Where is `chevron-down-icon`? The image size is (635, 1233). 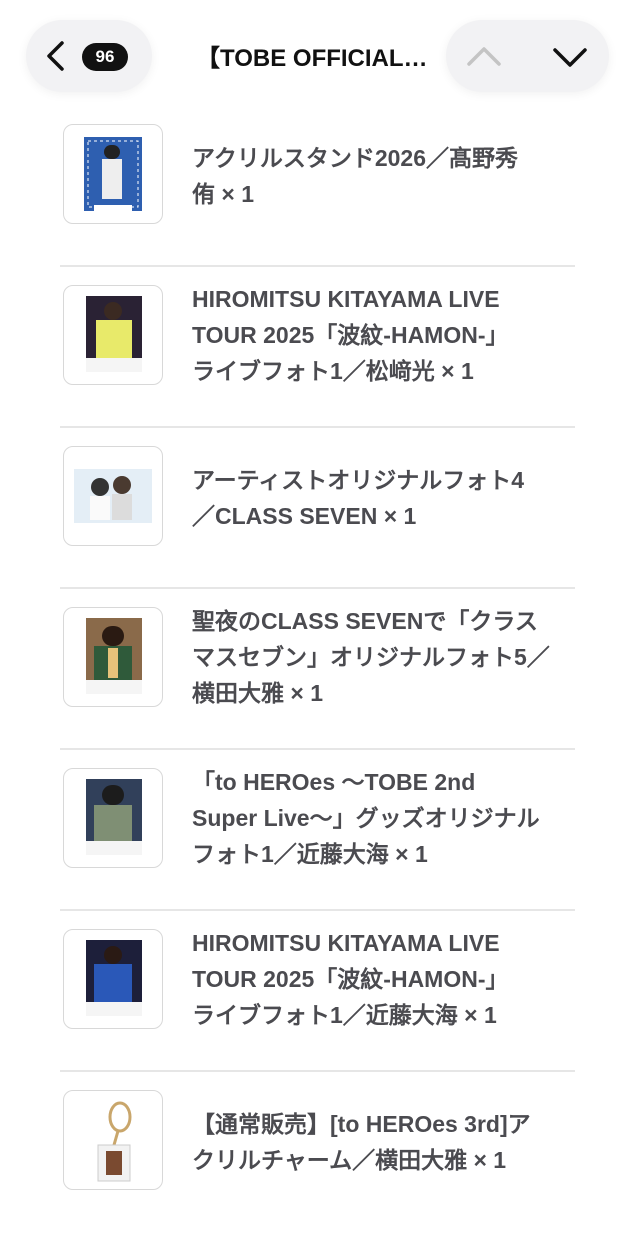 chevron-down-icon is located at coordinates (570, 58).